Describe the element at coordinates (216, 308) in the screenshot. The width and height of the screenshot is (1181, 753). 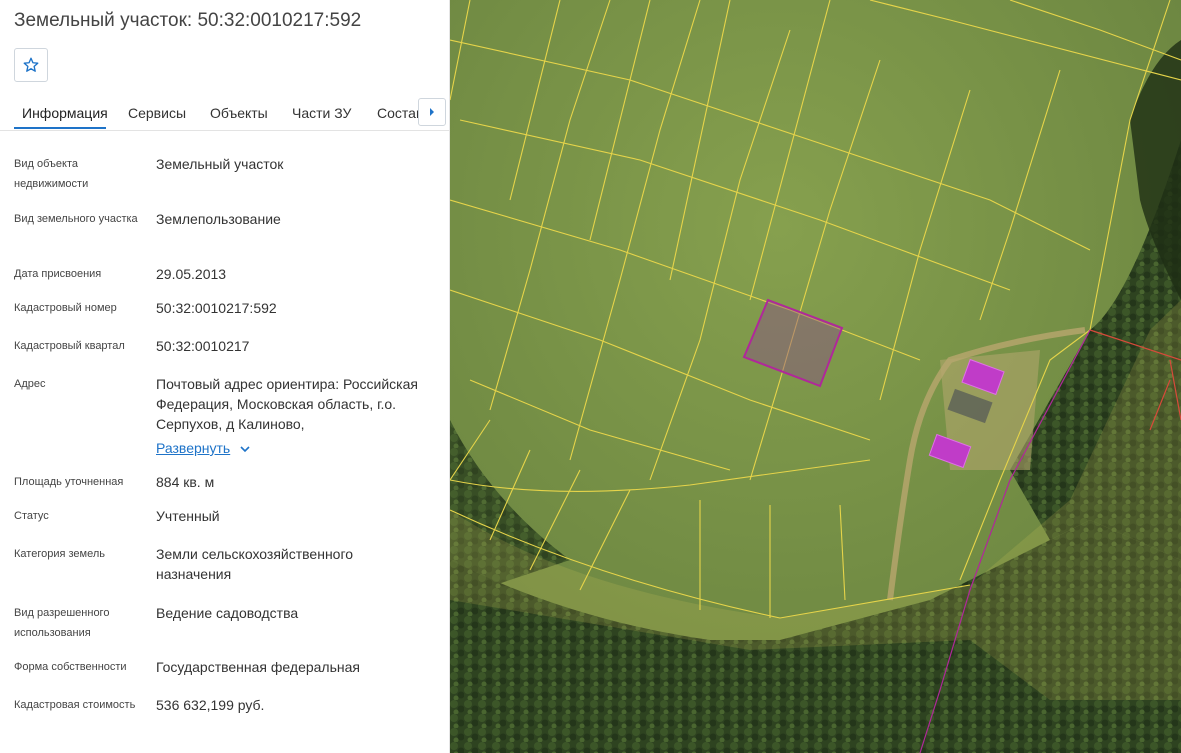
I see `value-cadastral-number: 50:32:0010217:592` at that location.